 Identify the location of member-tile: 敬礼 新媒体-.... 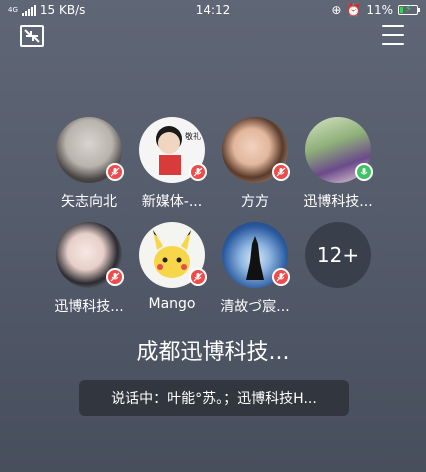
(172, 164).